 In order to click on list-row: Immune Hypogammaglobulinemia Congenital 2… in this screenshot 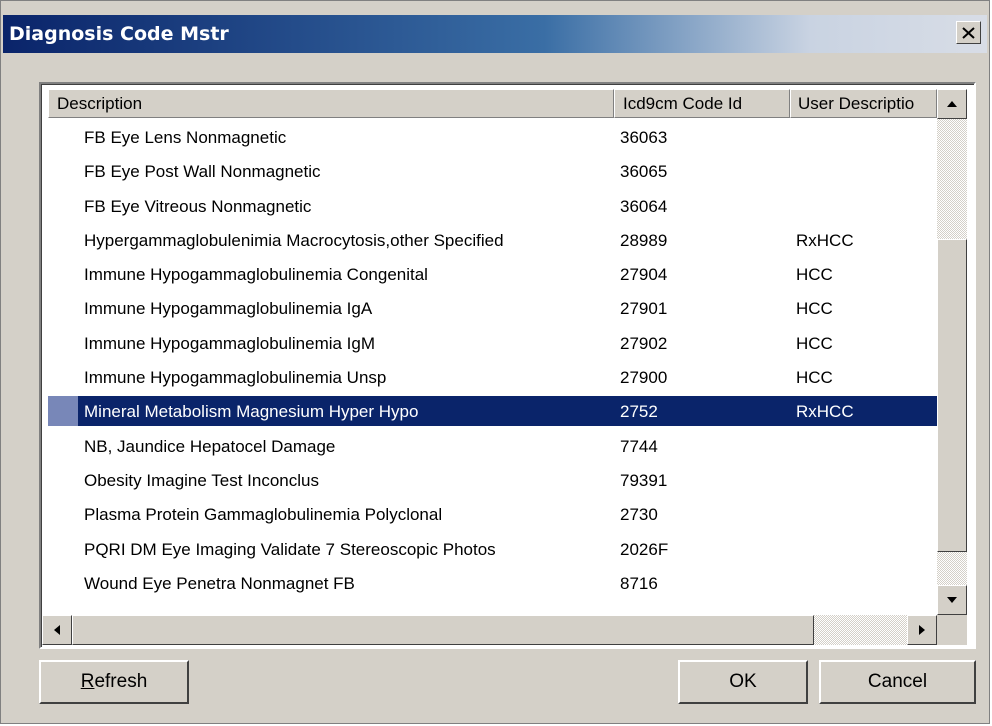, I will do `click(492, 274)`.